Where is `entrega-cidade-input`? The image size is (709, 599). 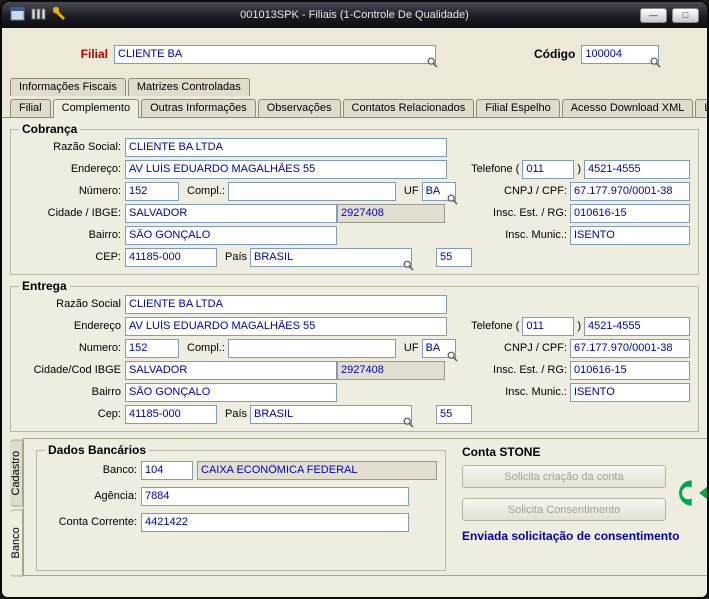
entrega-cidade-input is located at coordinates (231, 370).